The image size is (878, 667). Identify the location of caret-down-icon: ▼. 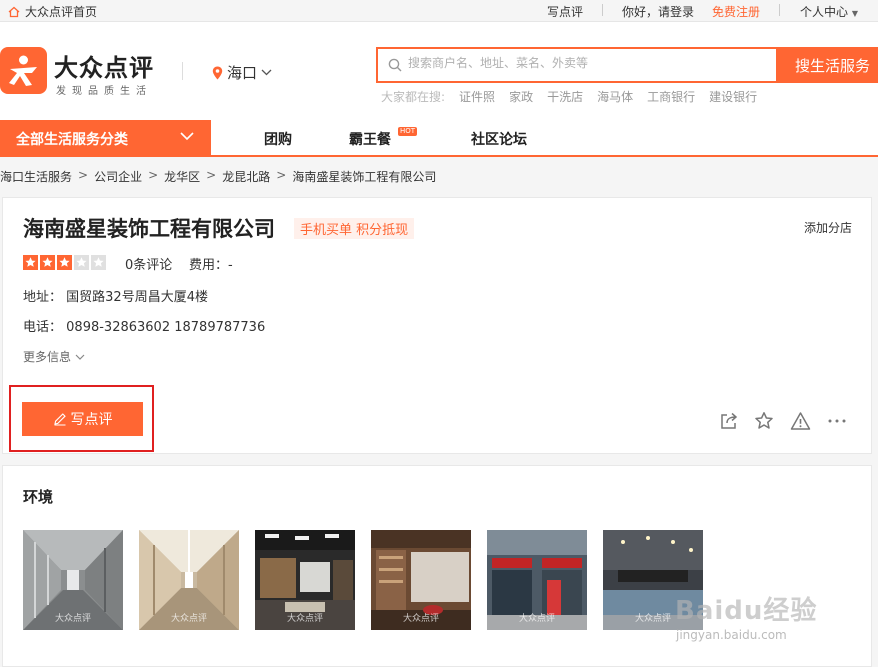
(854, 13).